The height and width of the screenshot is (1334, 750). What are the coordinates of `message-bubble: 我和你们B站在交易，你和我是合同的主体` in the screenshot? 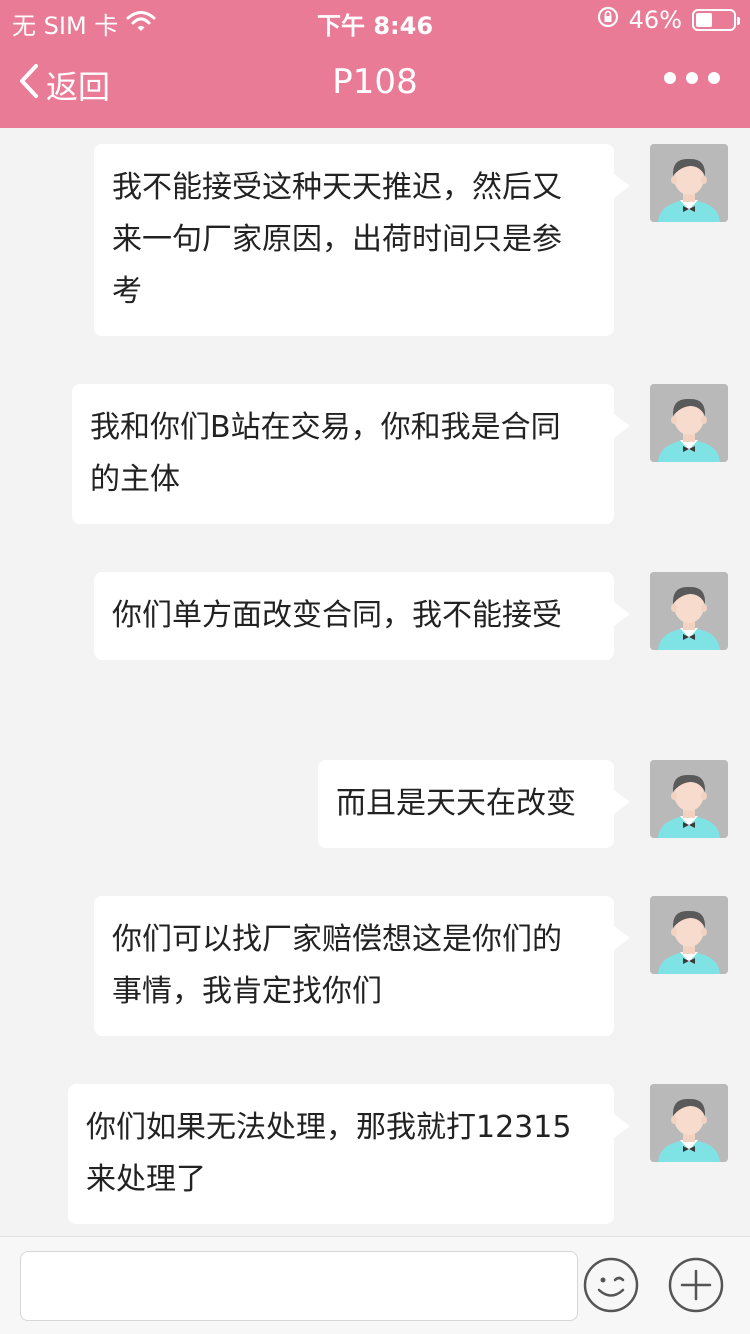 It's located at (351, 454).